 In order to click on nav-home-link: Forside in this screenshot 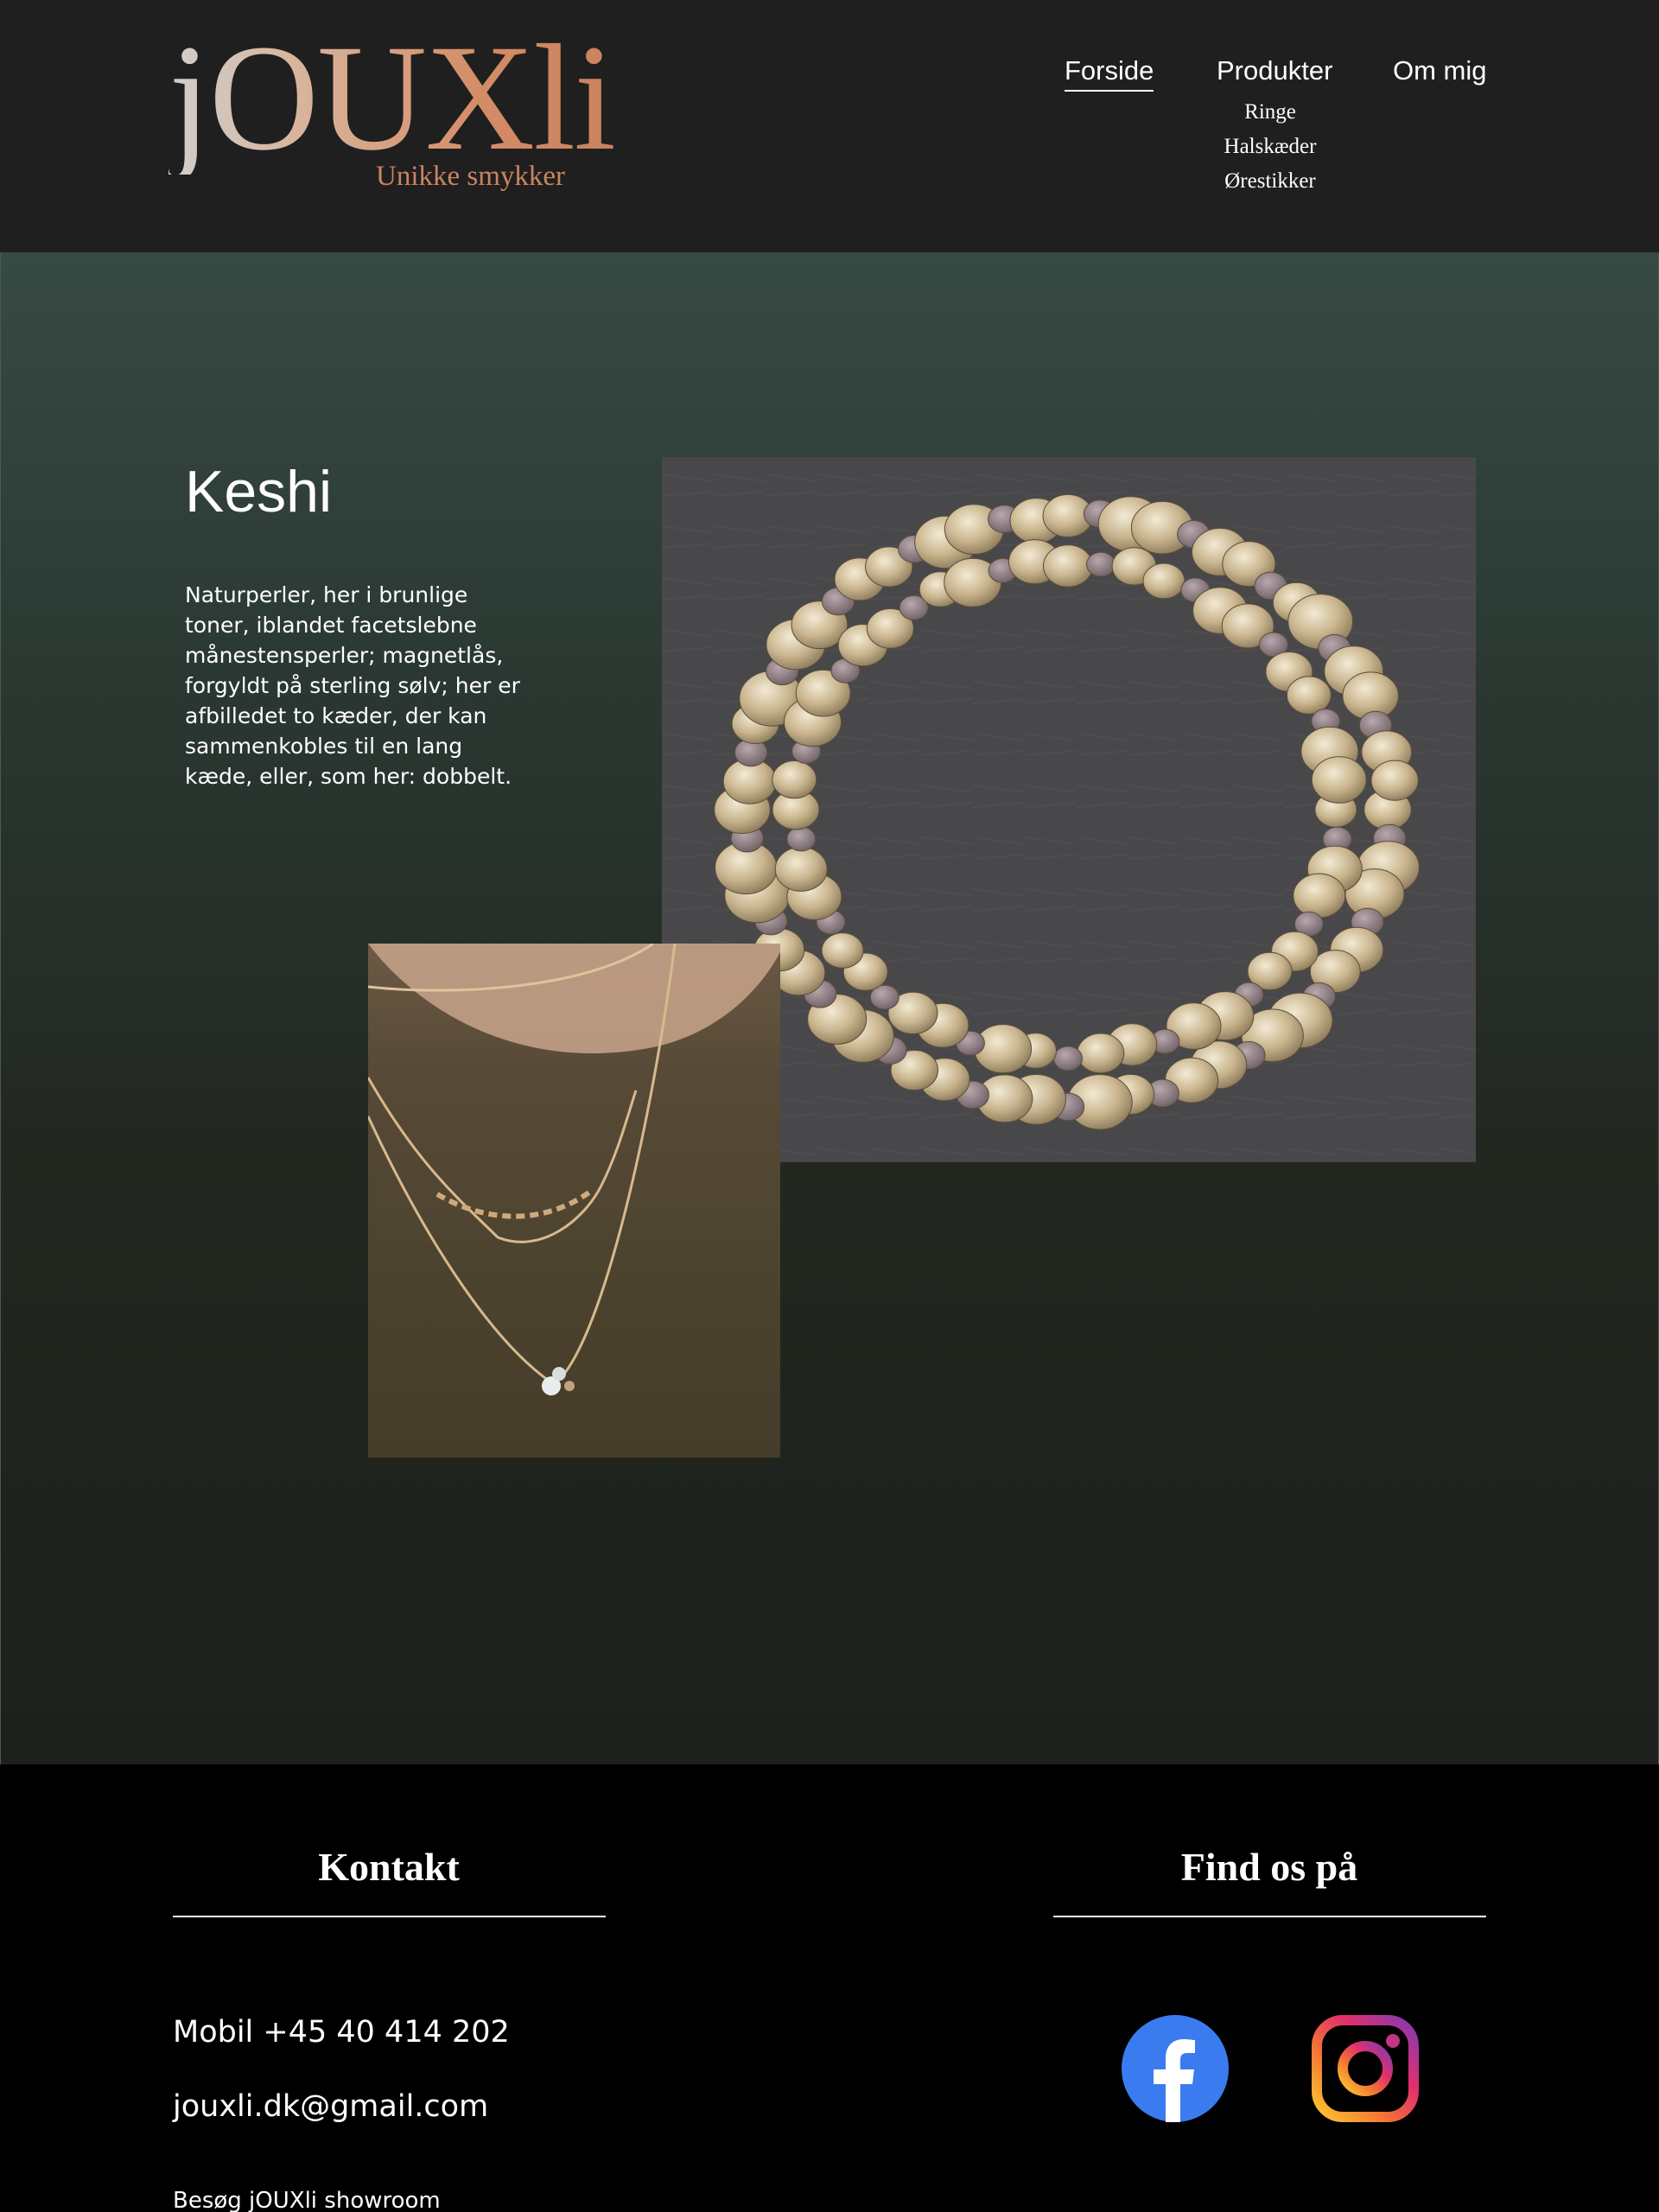, I will do `click(1109, 73)`.